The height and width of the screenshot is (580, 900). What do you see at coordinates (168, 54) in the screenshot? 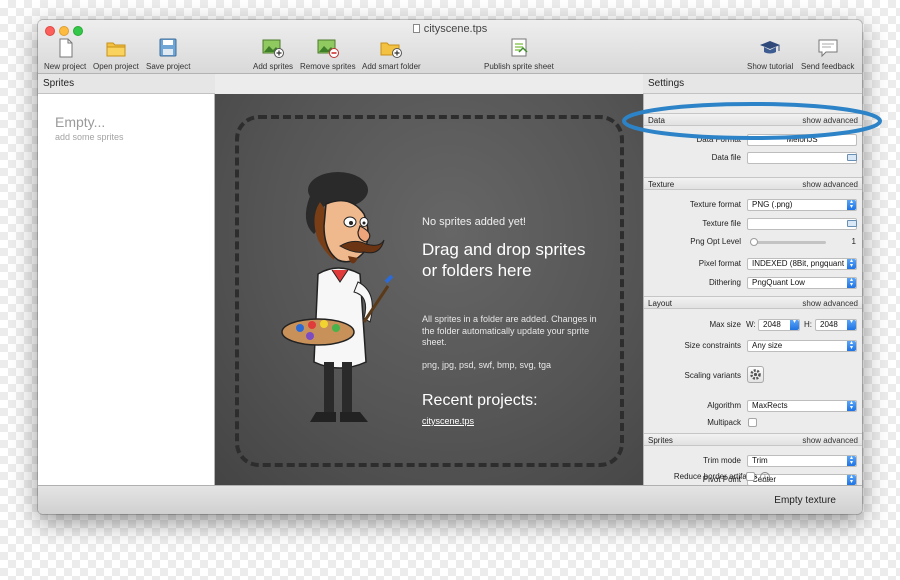
I see `save-project-button: Save project` at bounding box center [168, 54].